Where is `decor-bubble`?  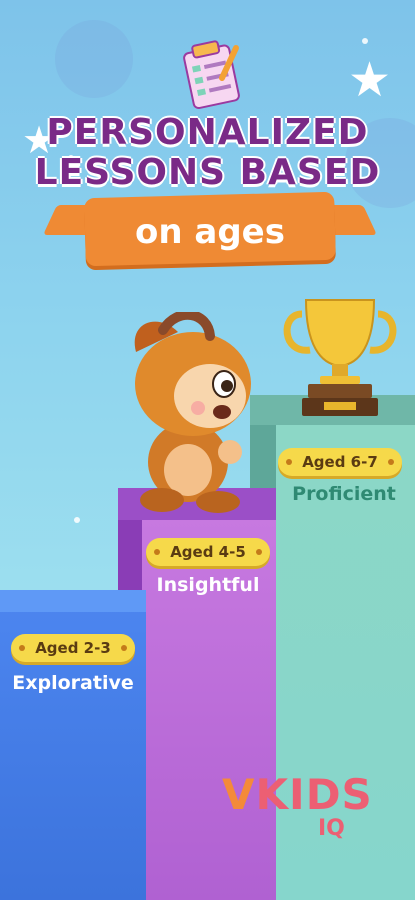 decor-bubble is located at coordinates (94, 59).